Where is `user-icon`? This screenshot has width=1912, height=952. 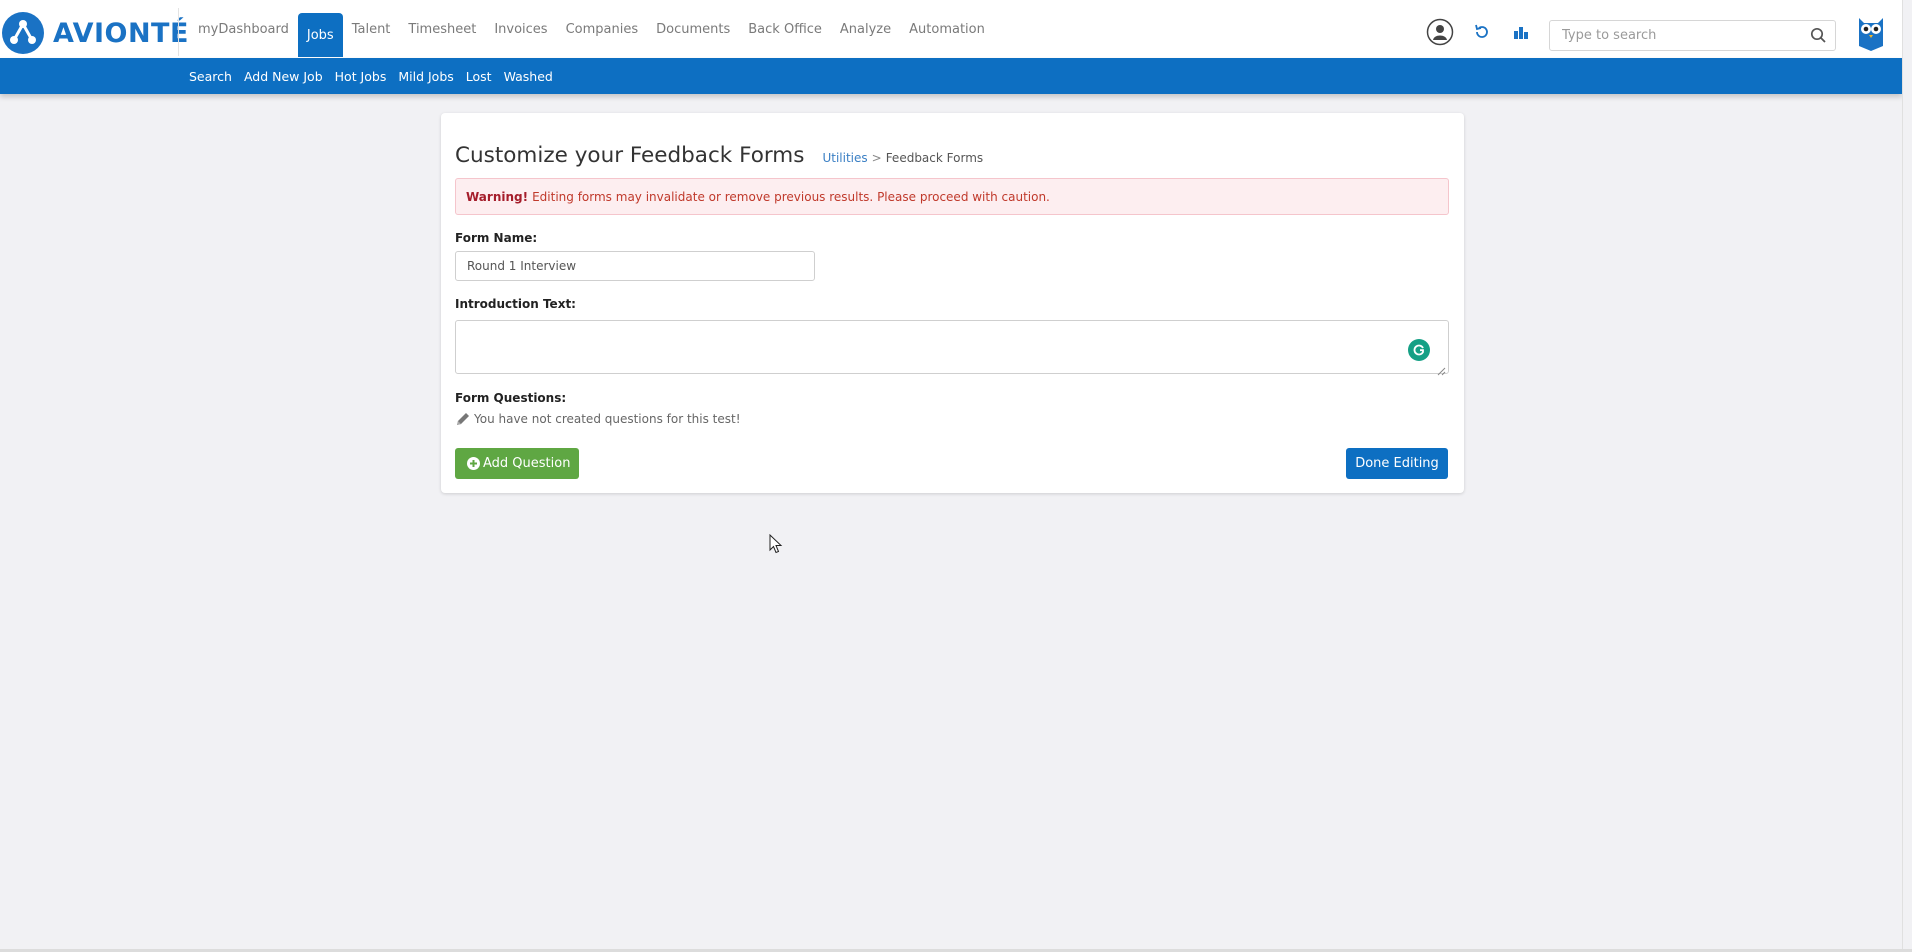
user-icon is located at coordinates (1440, 32).